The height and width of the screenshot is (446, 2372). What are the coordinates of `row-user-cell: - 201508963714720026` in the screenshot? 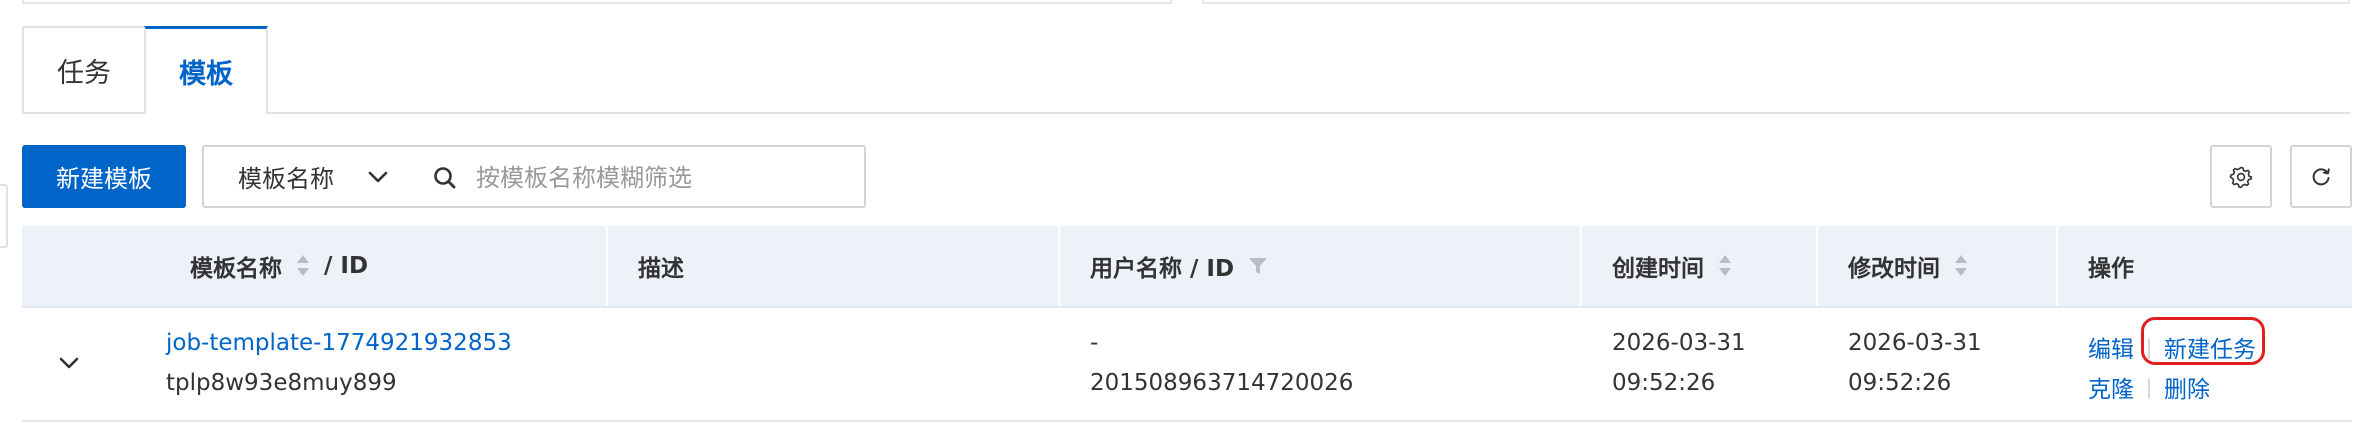 It's located at (1321, 364).